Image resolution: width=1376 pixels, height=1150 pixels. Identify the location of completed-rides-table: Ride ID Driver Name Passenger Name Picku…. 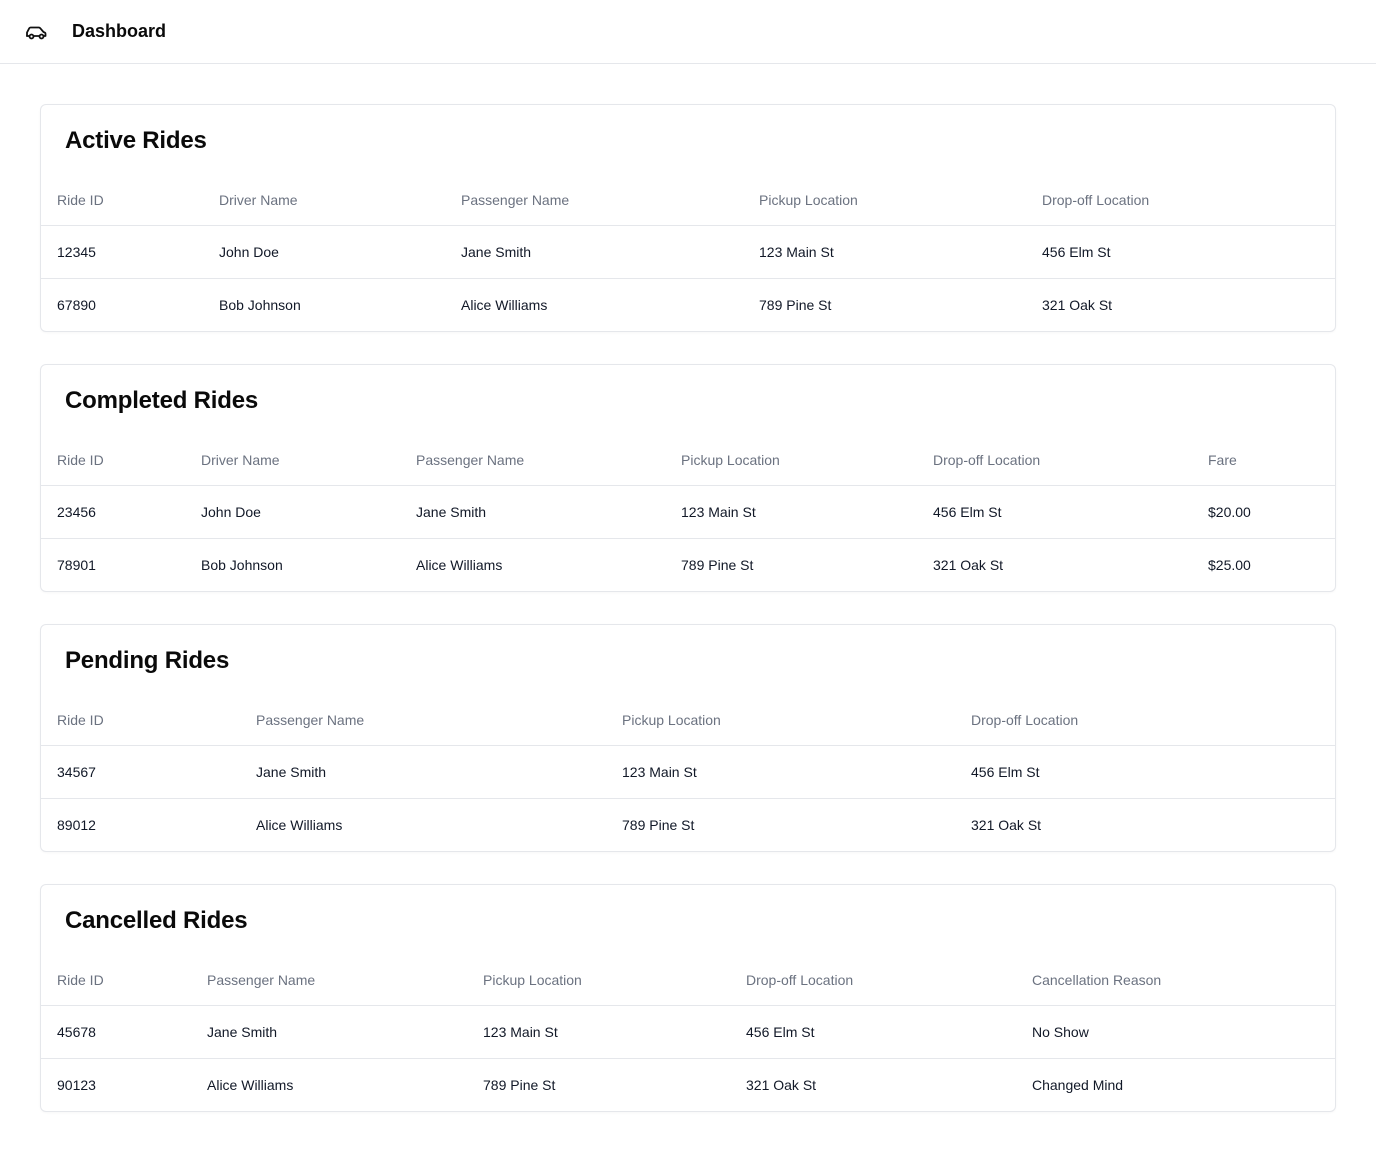
(688, 513).